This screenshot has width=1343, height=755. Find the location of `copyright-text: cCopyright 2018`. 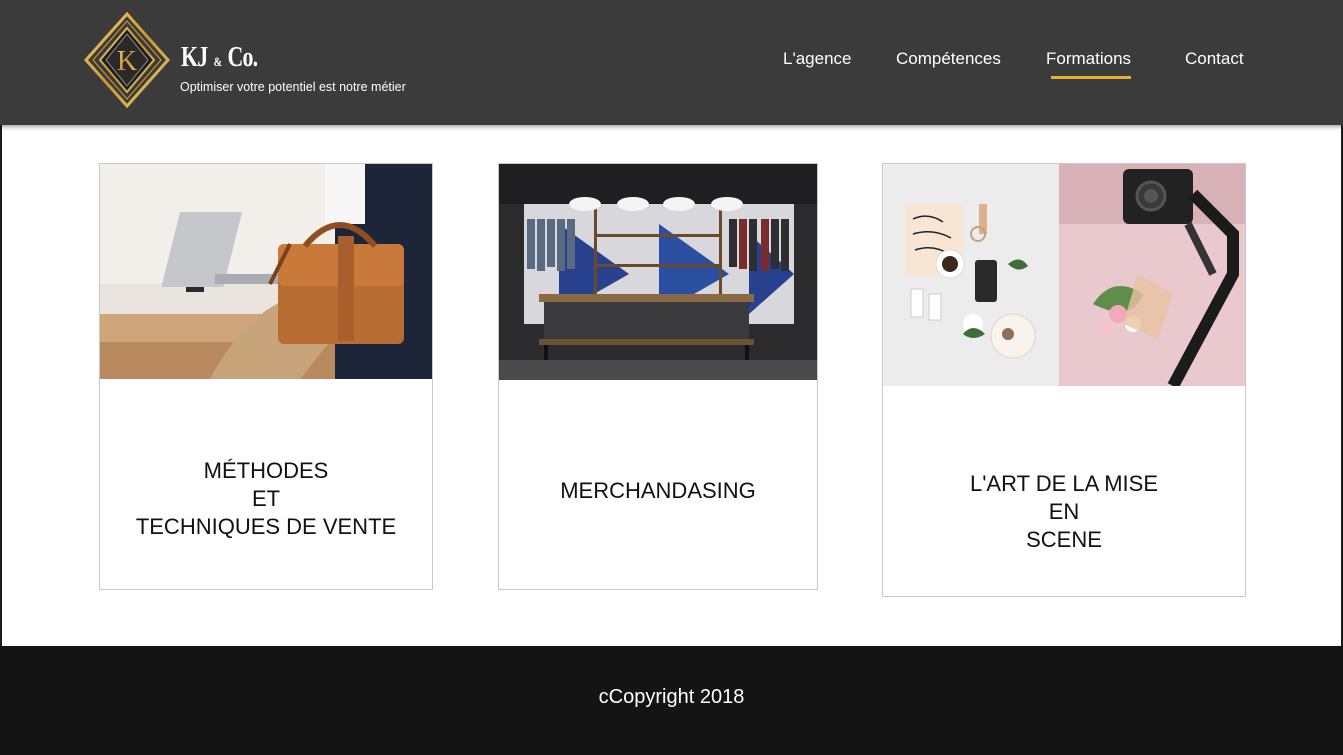

copyright-text: cCopyright 2018 is located at coordinates (671, 697).